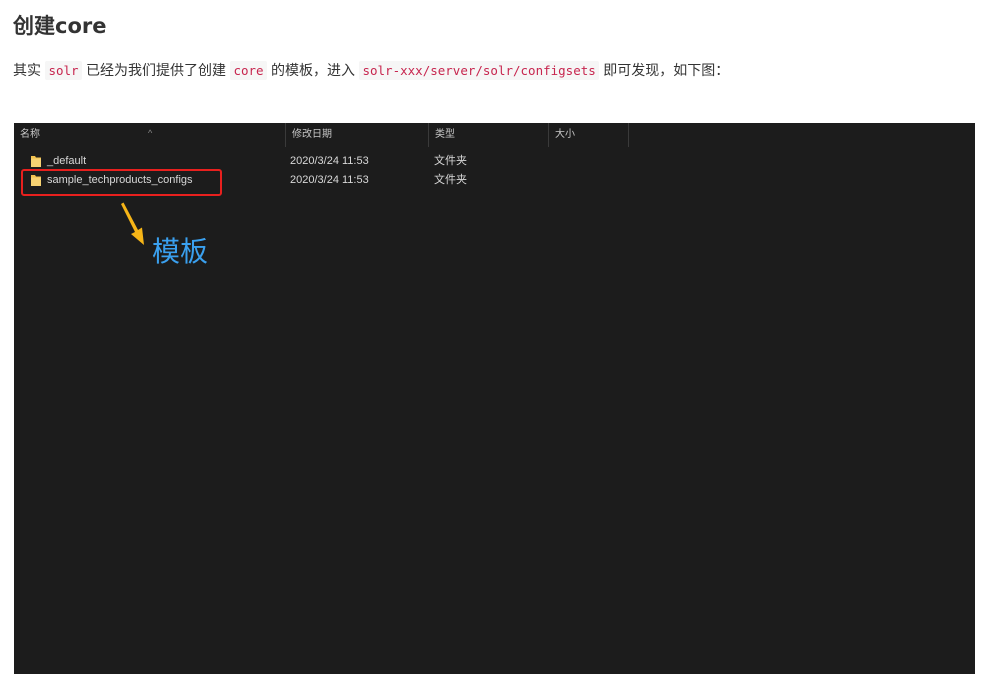  I want to click on folder-icon, so click(36, 161).